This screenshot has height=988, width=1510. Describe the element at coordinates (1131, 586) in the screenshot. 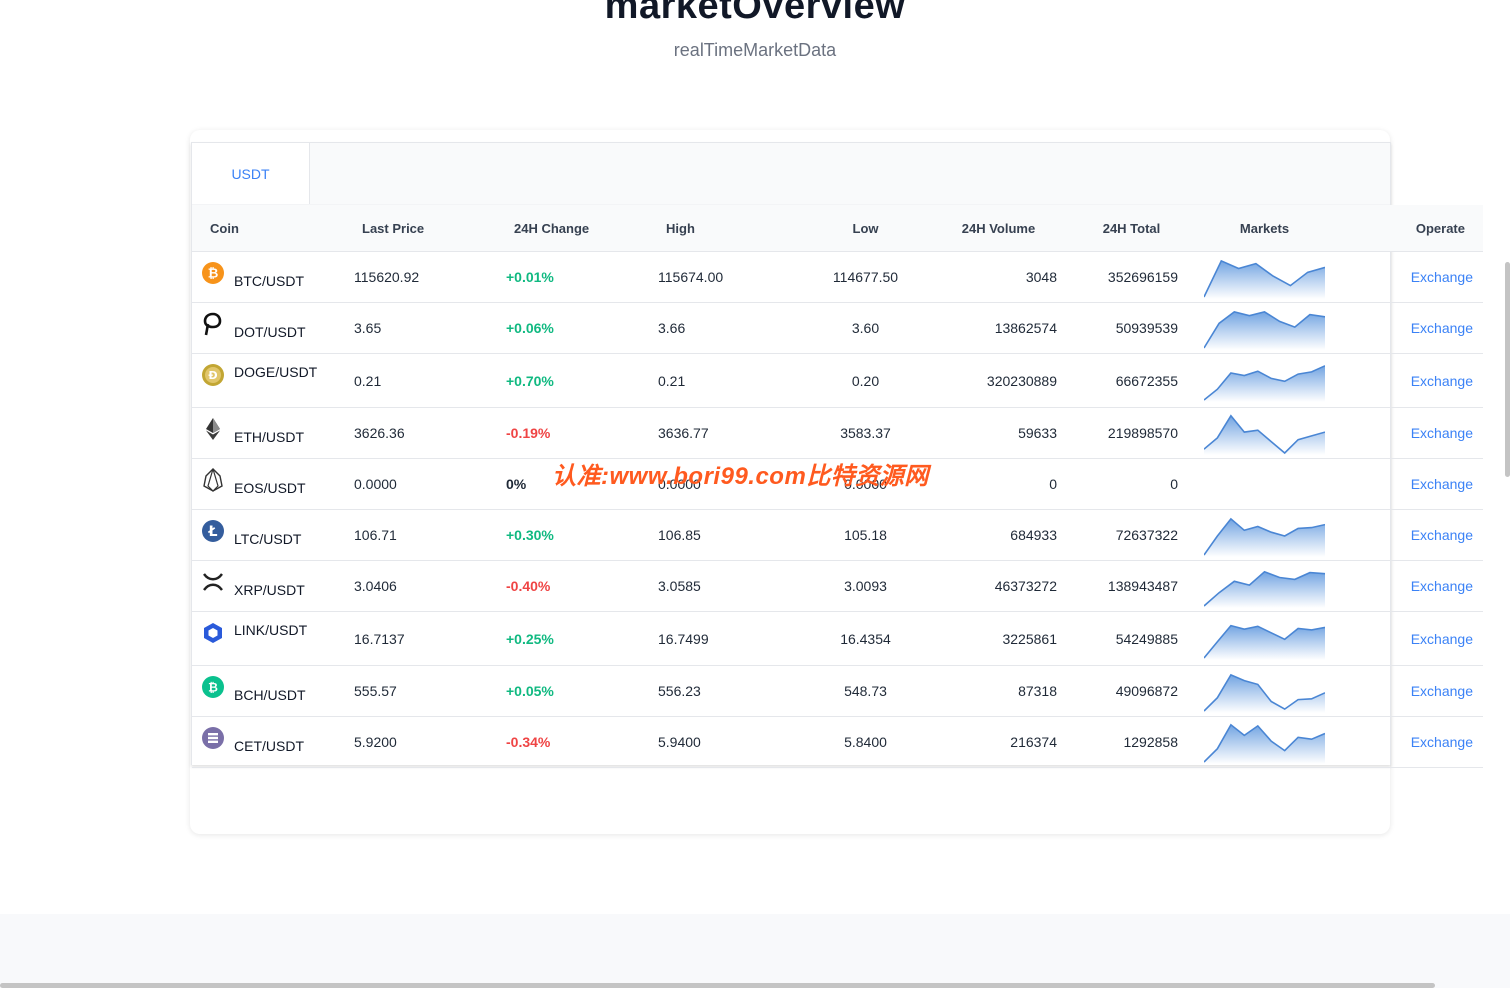

I see `total-24h: 138943487` at that location.